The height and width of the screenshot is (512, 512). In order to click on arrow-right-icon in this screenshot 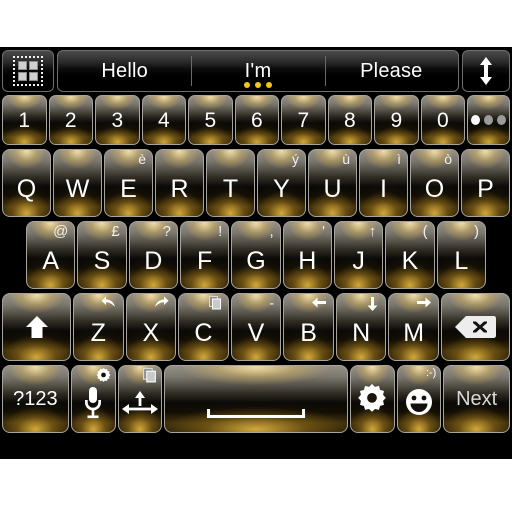, I will do `click(424, 302)`.